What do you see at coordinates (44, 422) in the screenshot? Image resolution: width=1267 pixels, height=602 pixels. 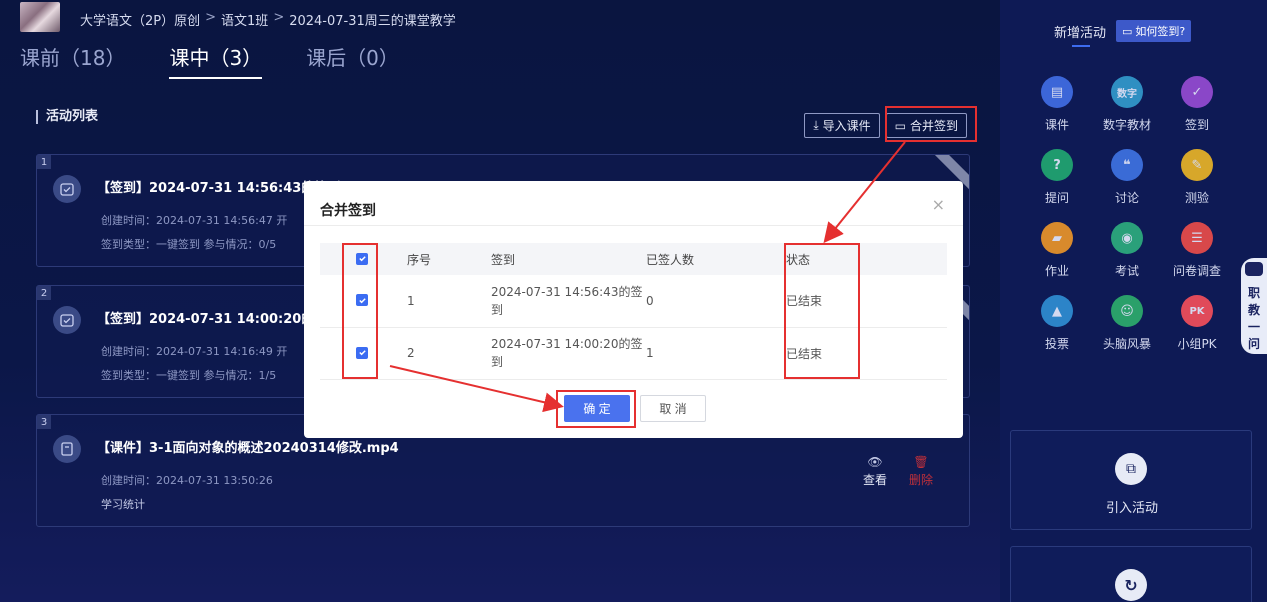 I see `card-index: 3` at bounding box center [44, 422].